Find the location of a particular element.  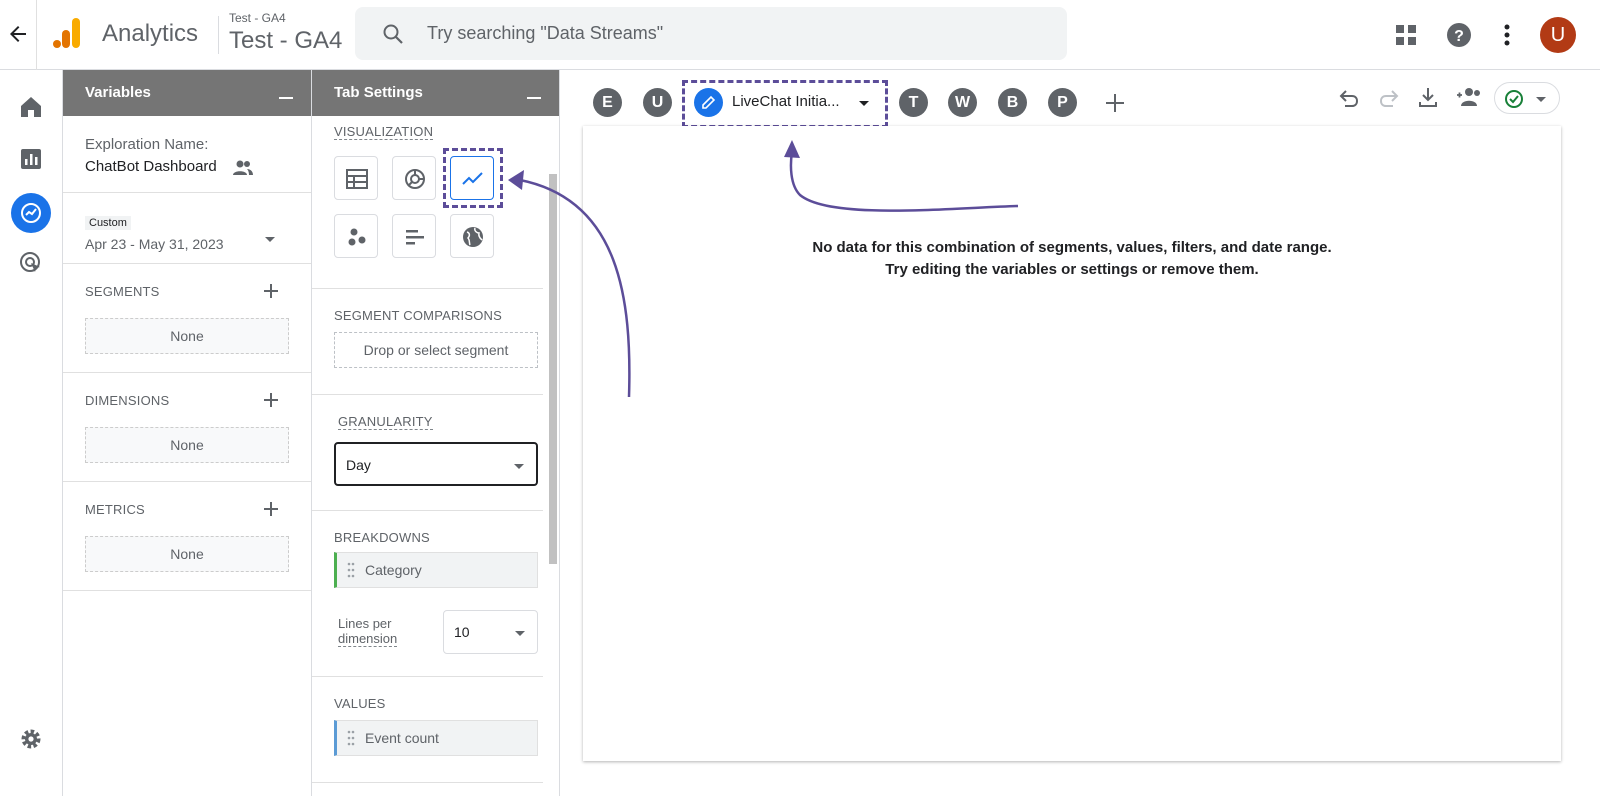

arrow-to-active-tab is located at coordinates (904, 181).